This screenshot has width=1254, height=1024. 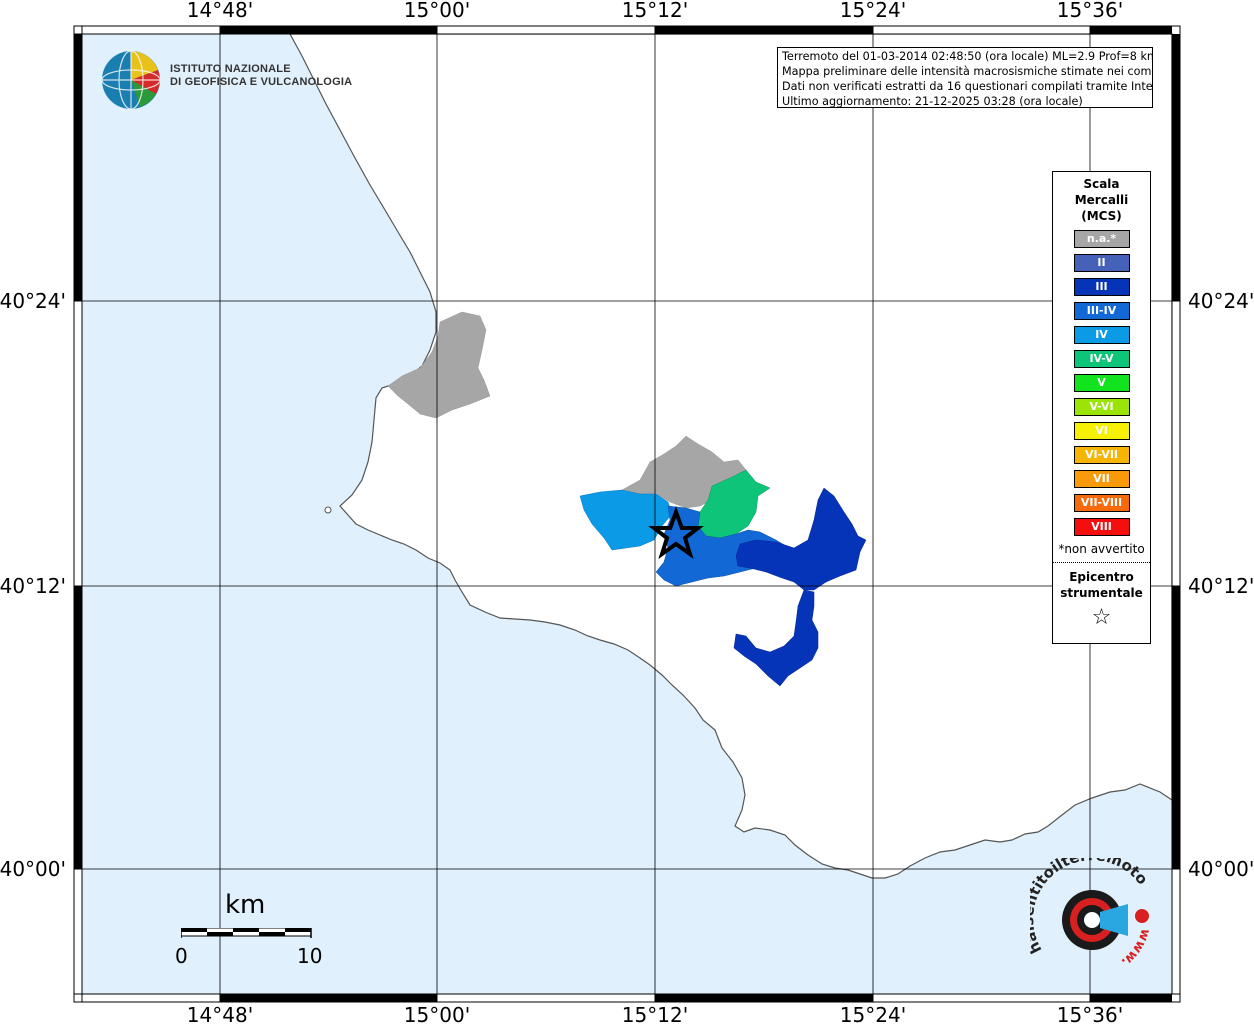 I want to click on legend-swatch: III, so click(x=1101, y=287).